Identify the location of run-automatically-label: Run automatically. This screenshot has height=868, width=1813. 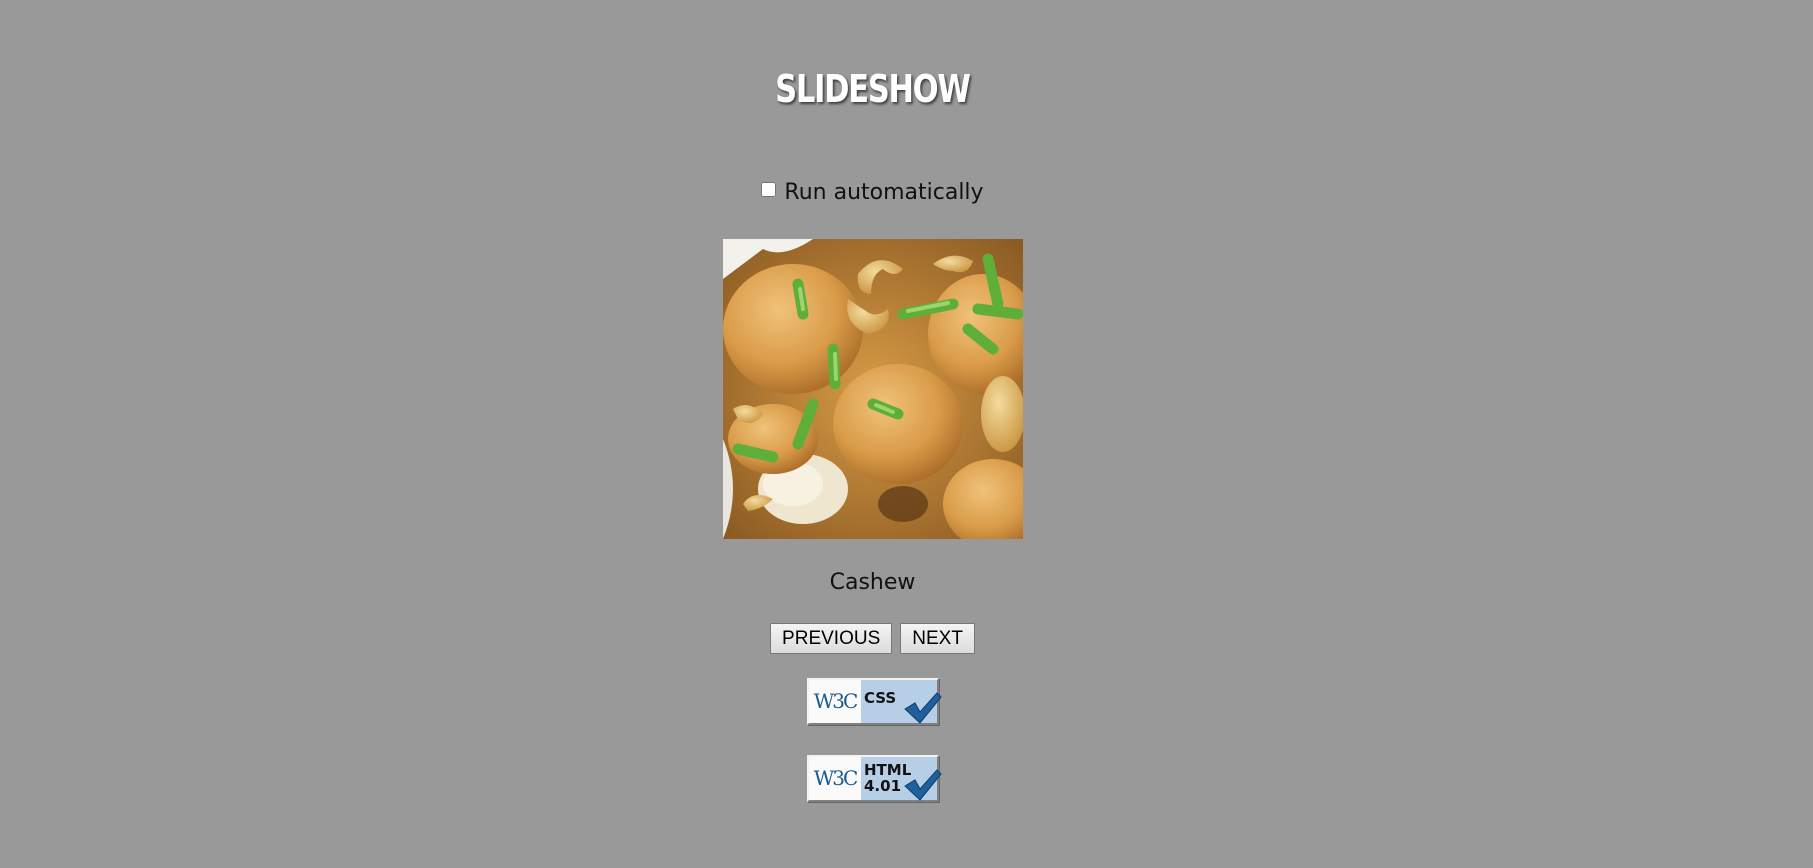
(884, 192).